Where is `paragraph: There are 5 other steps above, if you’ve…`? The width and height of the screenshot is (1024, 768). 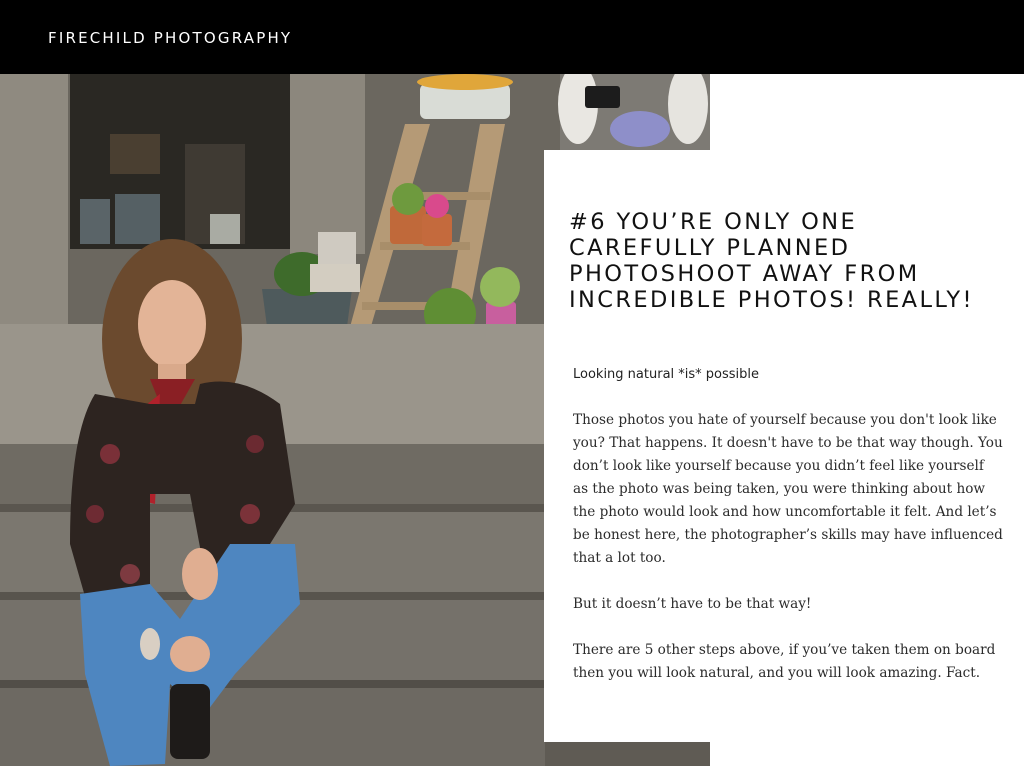 paragraph: There are 5 other steps above, if you’ve… is located at coordinates (784, 661).